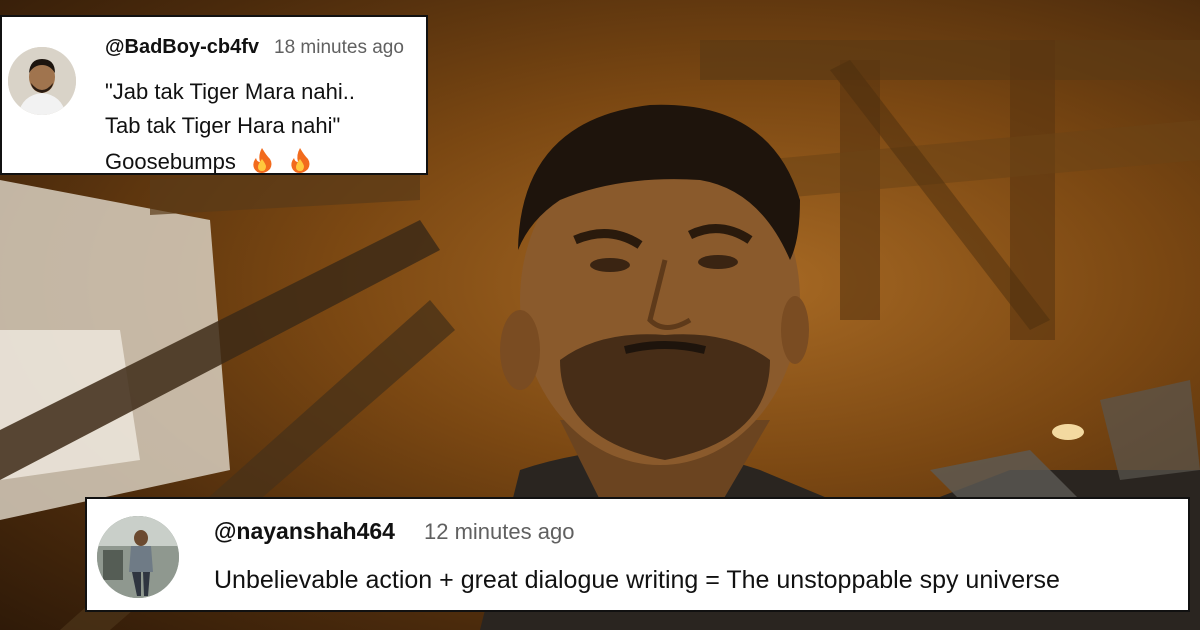 Image resolution: width=1200 pixels, height=630 pixels. Describe the element at coordinates (339, 48) in the screenshot. I see `comment-timestamp: 18 minutes ago` at that location.